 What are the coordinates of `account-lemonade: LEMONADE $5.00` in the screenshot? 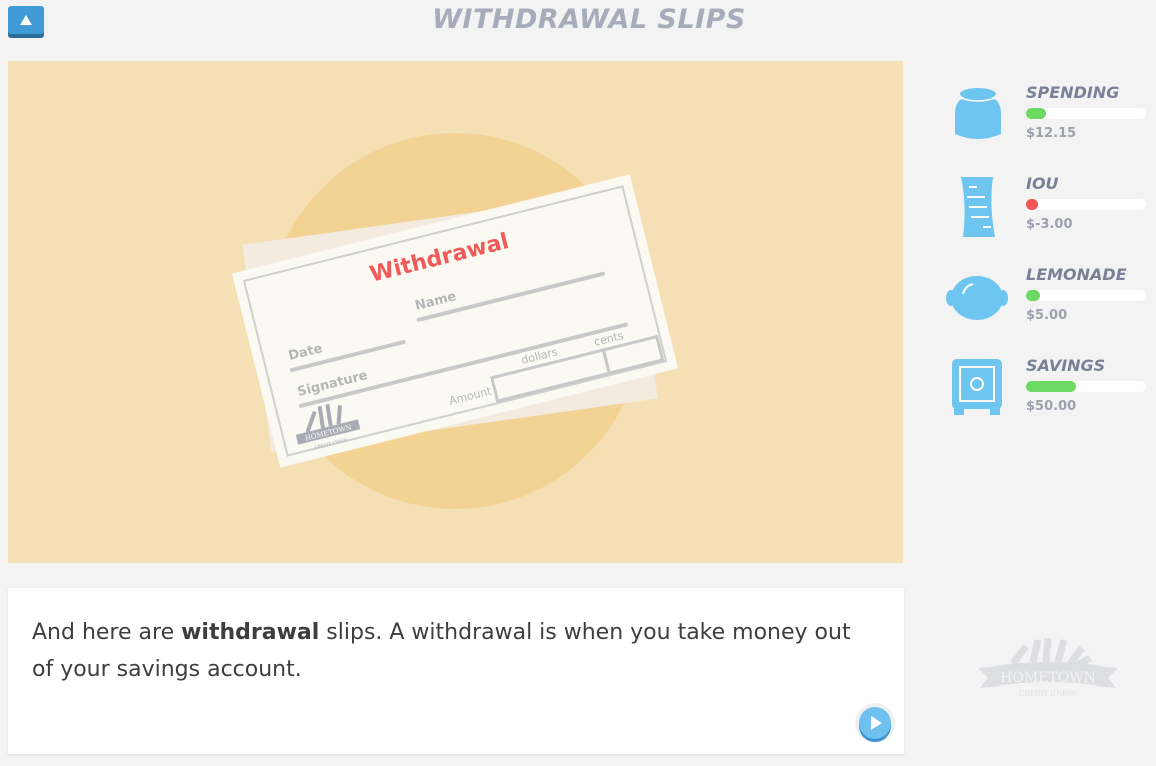 It's located at (1047, 300).